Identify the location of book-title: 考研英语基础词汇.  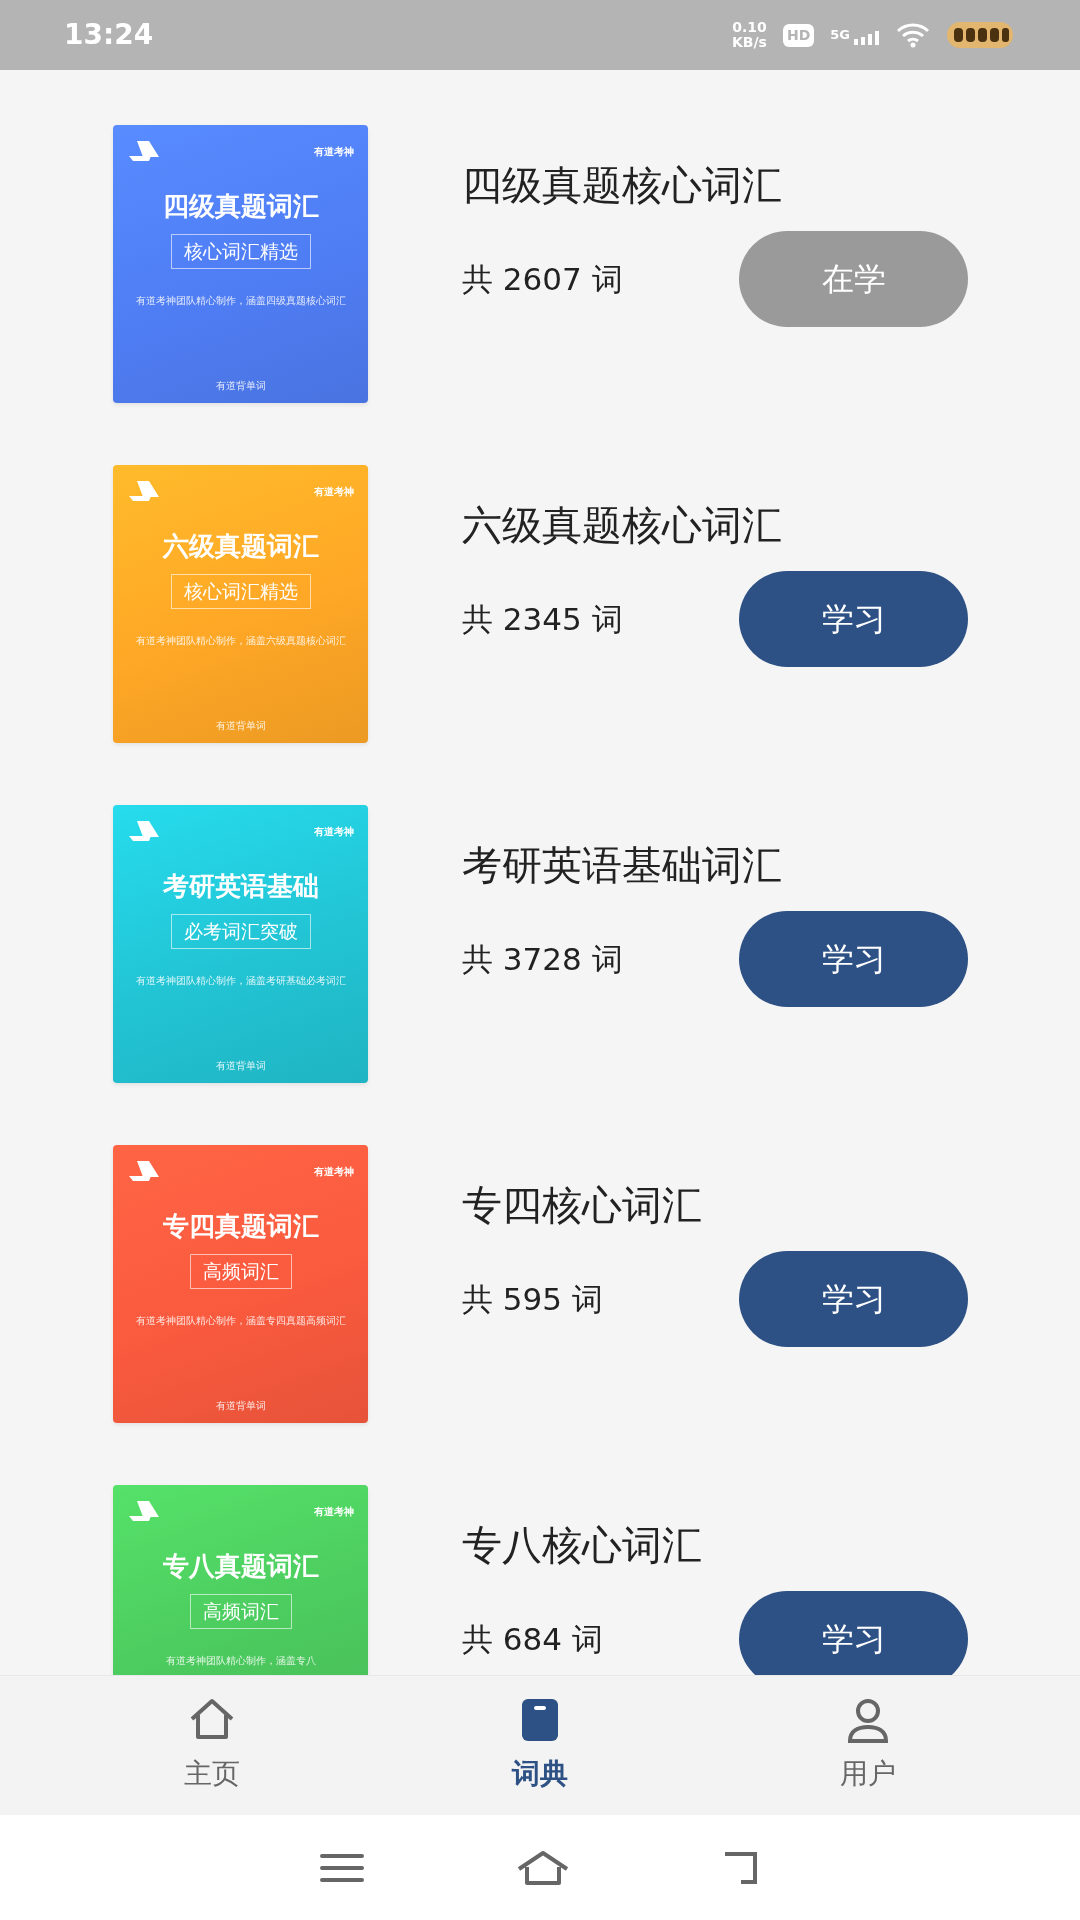
(622, 865).